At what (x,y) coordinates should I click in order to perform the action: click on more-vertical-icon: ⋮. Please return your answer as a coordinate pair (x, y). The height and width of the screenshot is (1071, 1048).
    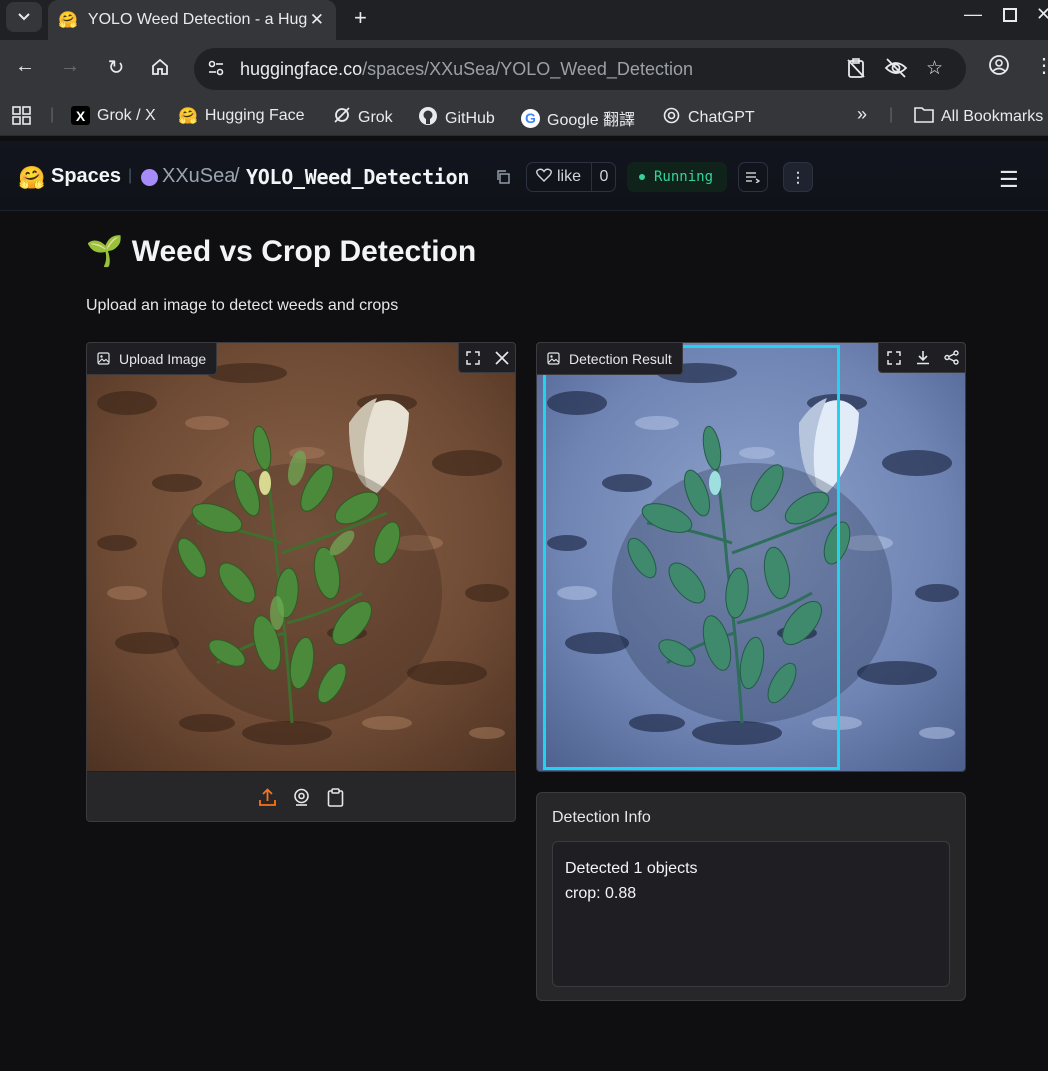
    Looking at the image, I should click on (798, 176).